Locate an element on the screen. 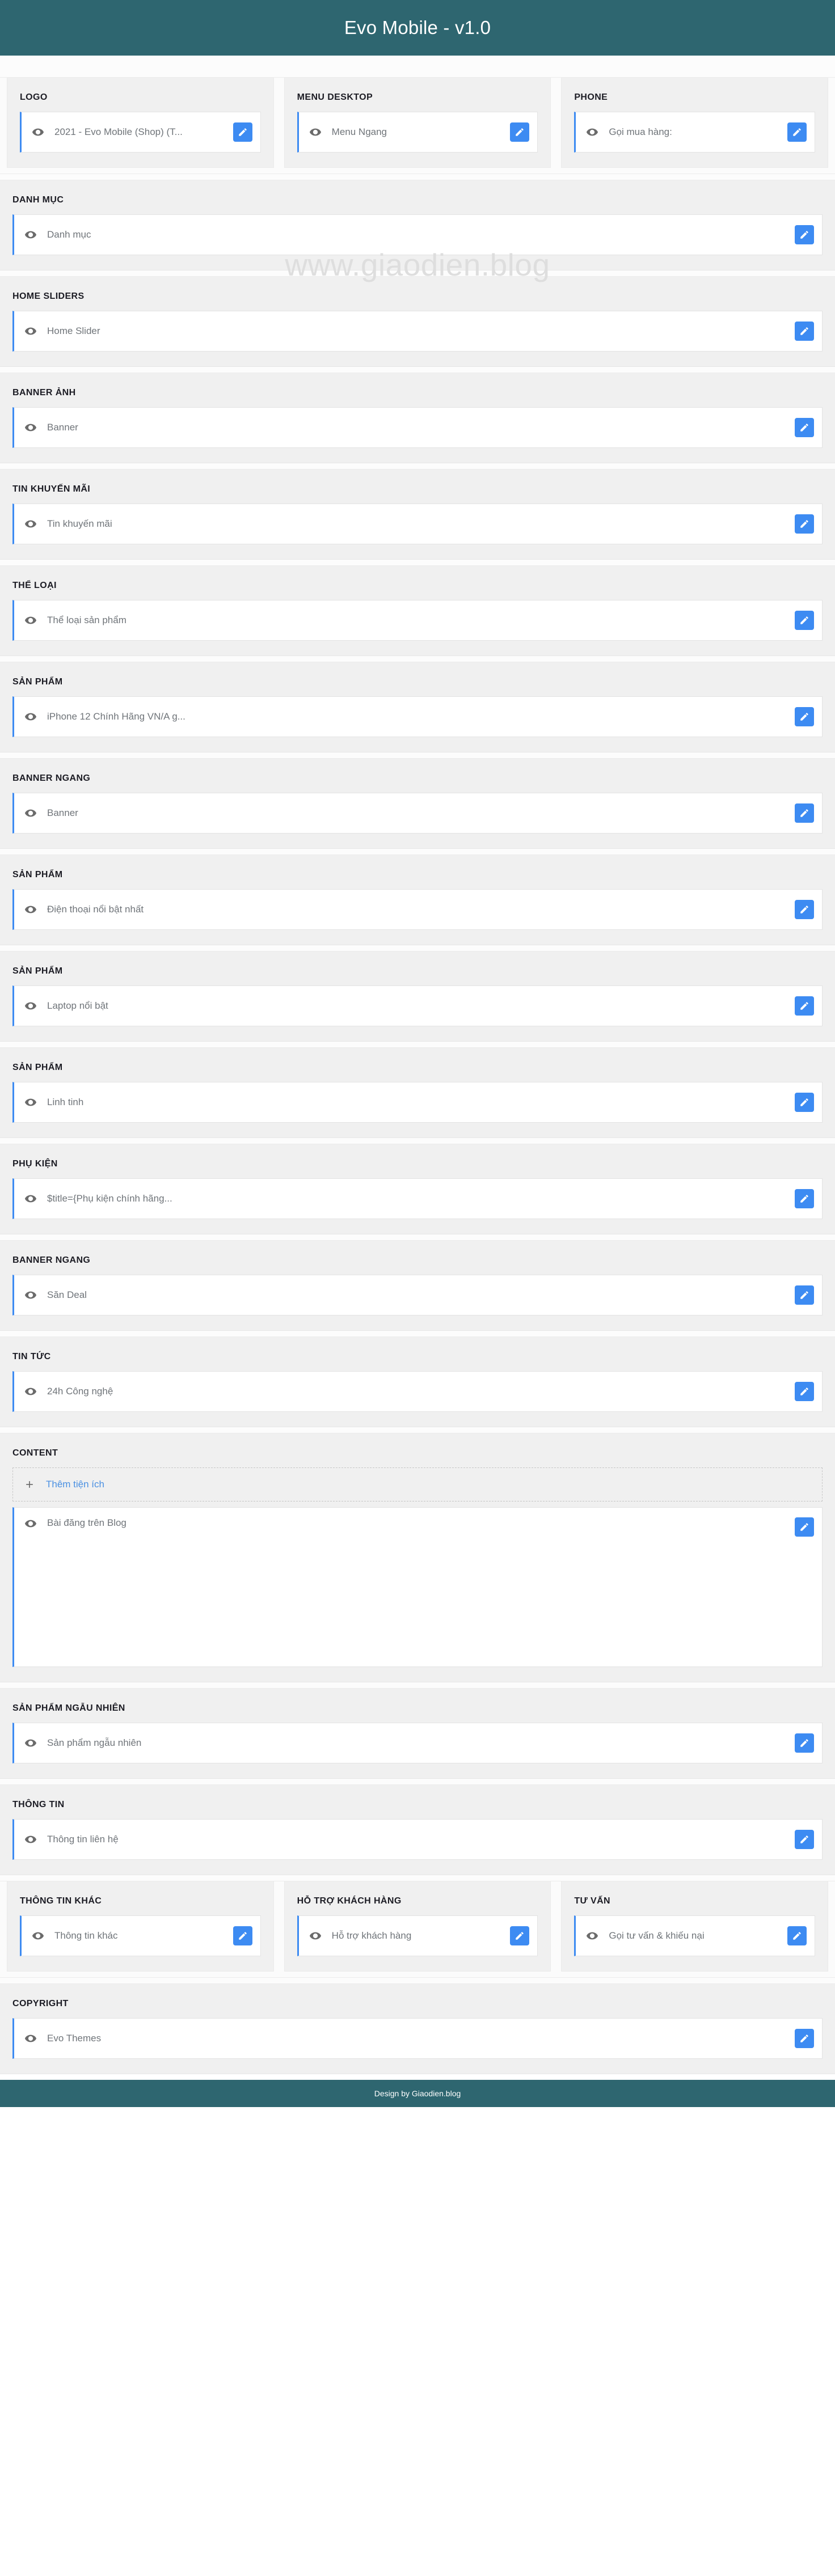 The height and width of the screenshot is (2576, 835). section-thong-tin: THÔNG TIN Thông tin liên hệ is located at coordinates (417, 1829).